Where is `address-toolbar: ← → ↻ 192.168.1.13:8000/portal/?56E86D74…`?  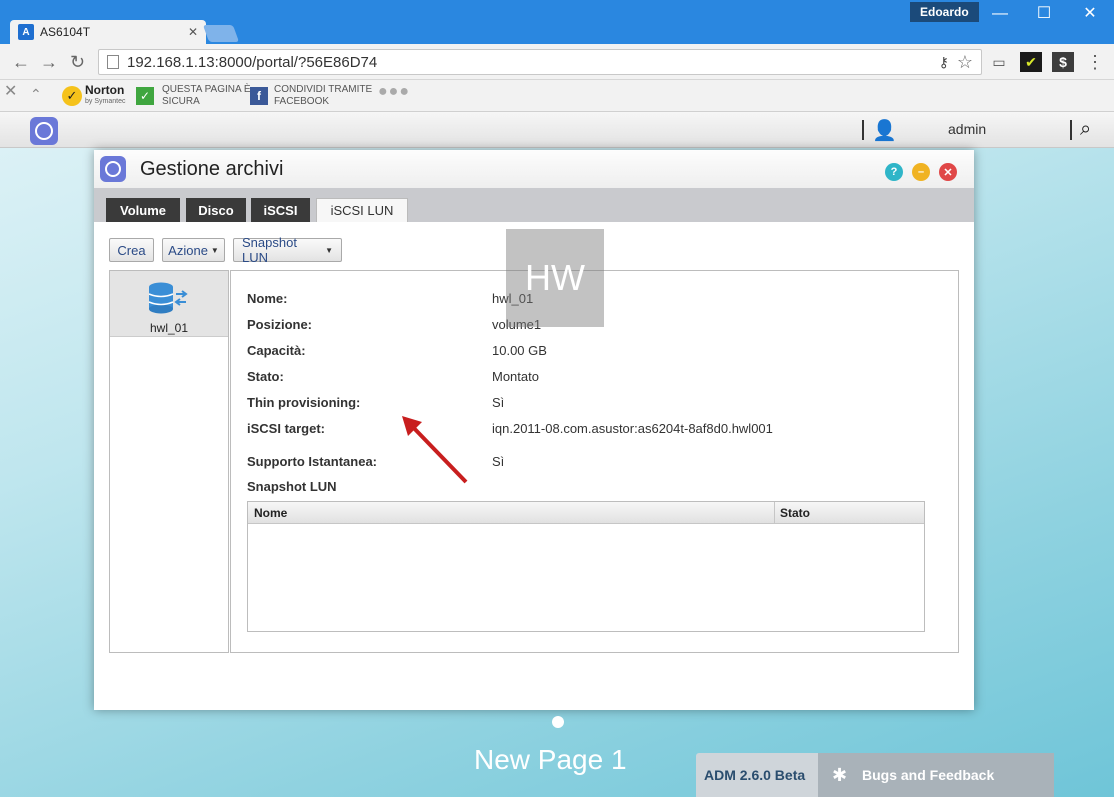 address-toolbar: ← → ↻ 192.168.1.13:8000/portal/?56E86D74… is located at coordinates (557, 62).